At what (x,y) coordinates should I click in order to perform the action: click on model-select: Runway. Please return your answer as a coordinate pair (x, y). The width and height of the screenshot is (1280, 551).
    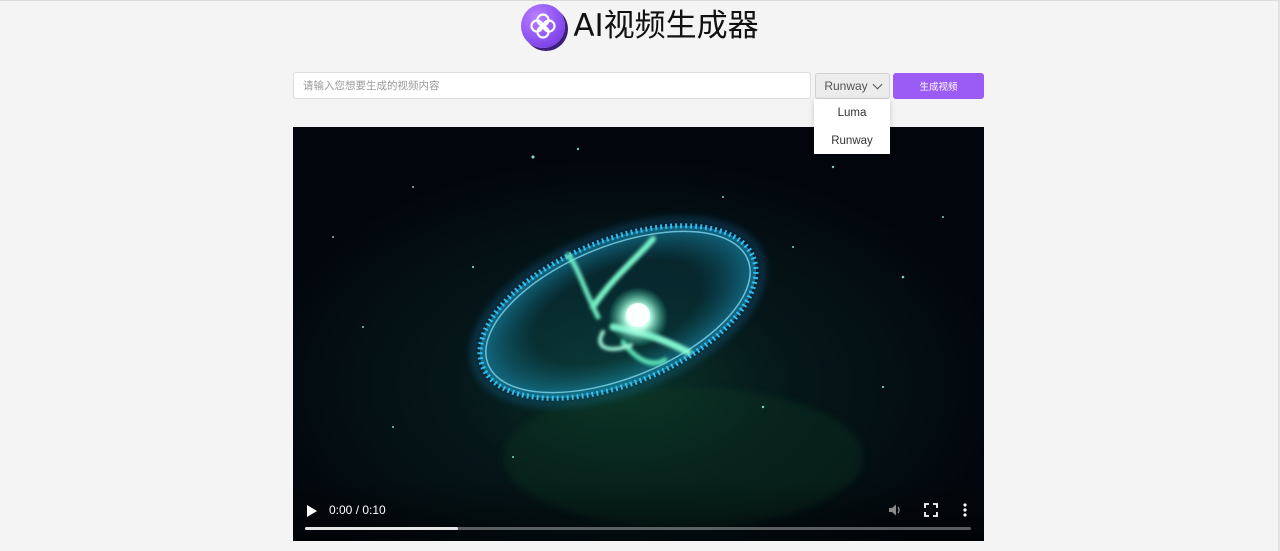
    Looking at the image, I should click on (852, 86).